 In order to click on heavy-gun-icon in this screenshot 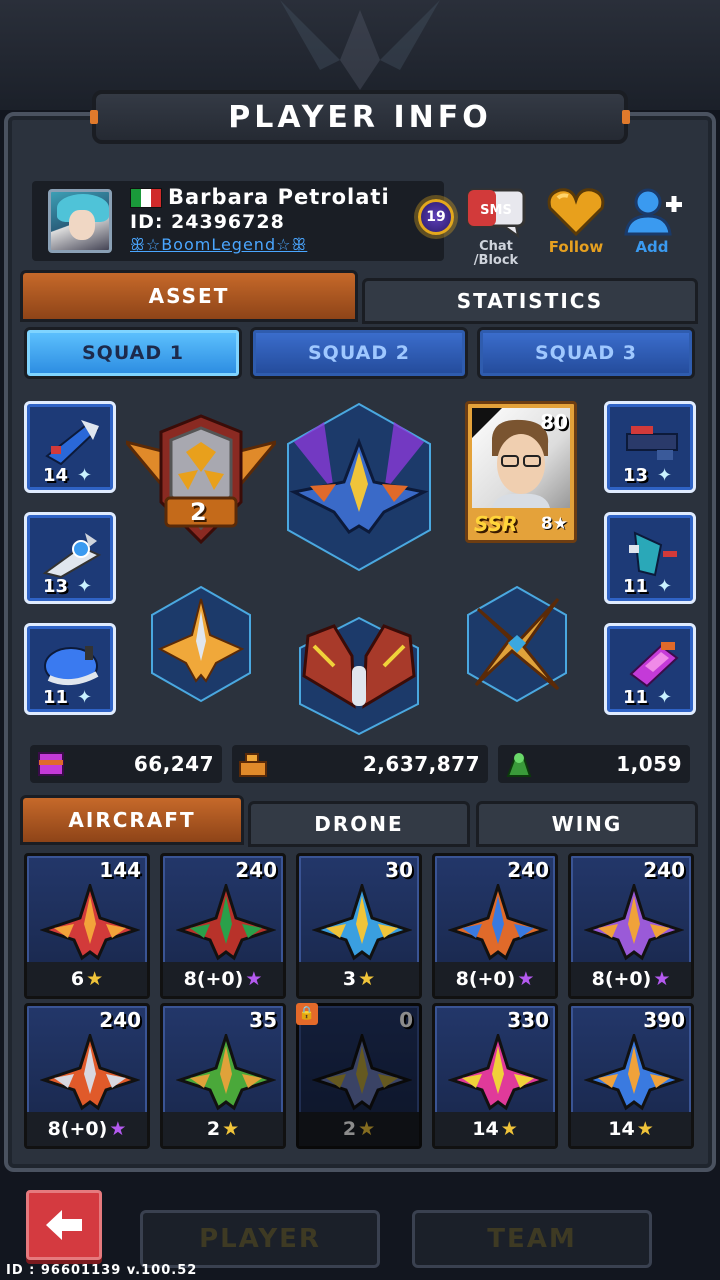, I will do `click(652, 443)`.